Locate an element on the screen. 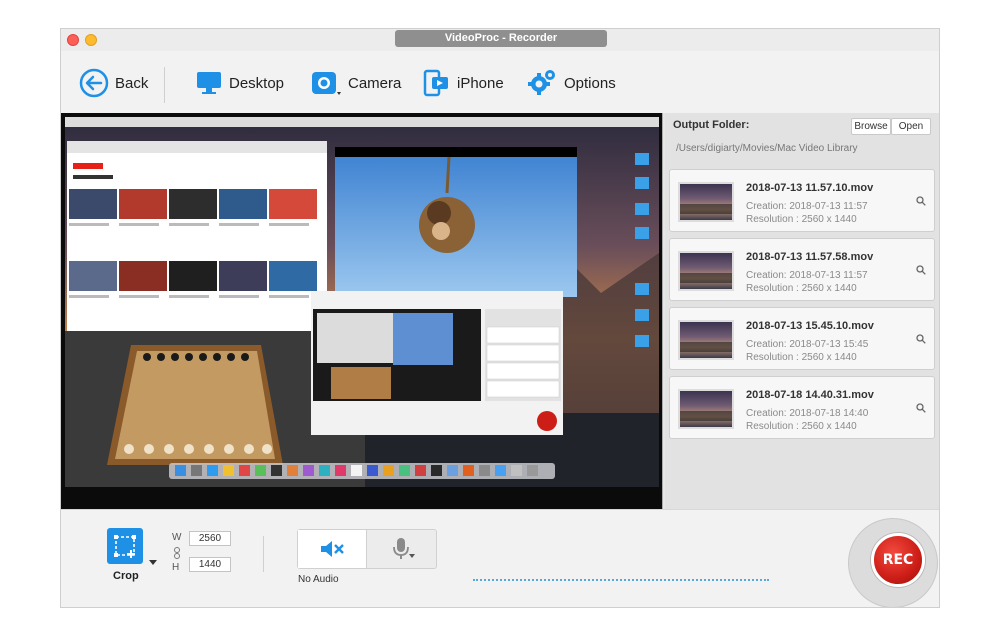  microphone-icon is located at coordinates (403, 548).